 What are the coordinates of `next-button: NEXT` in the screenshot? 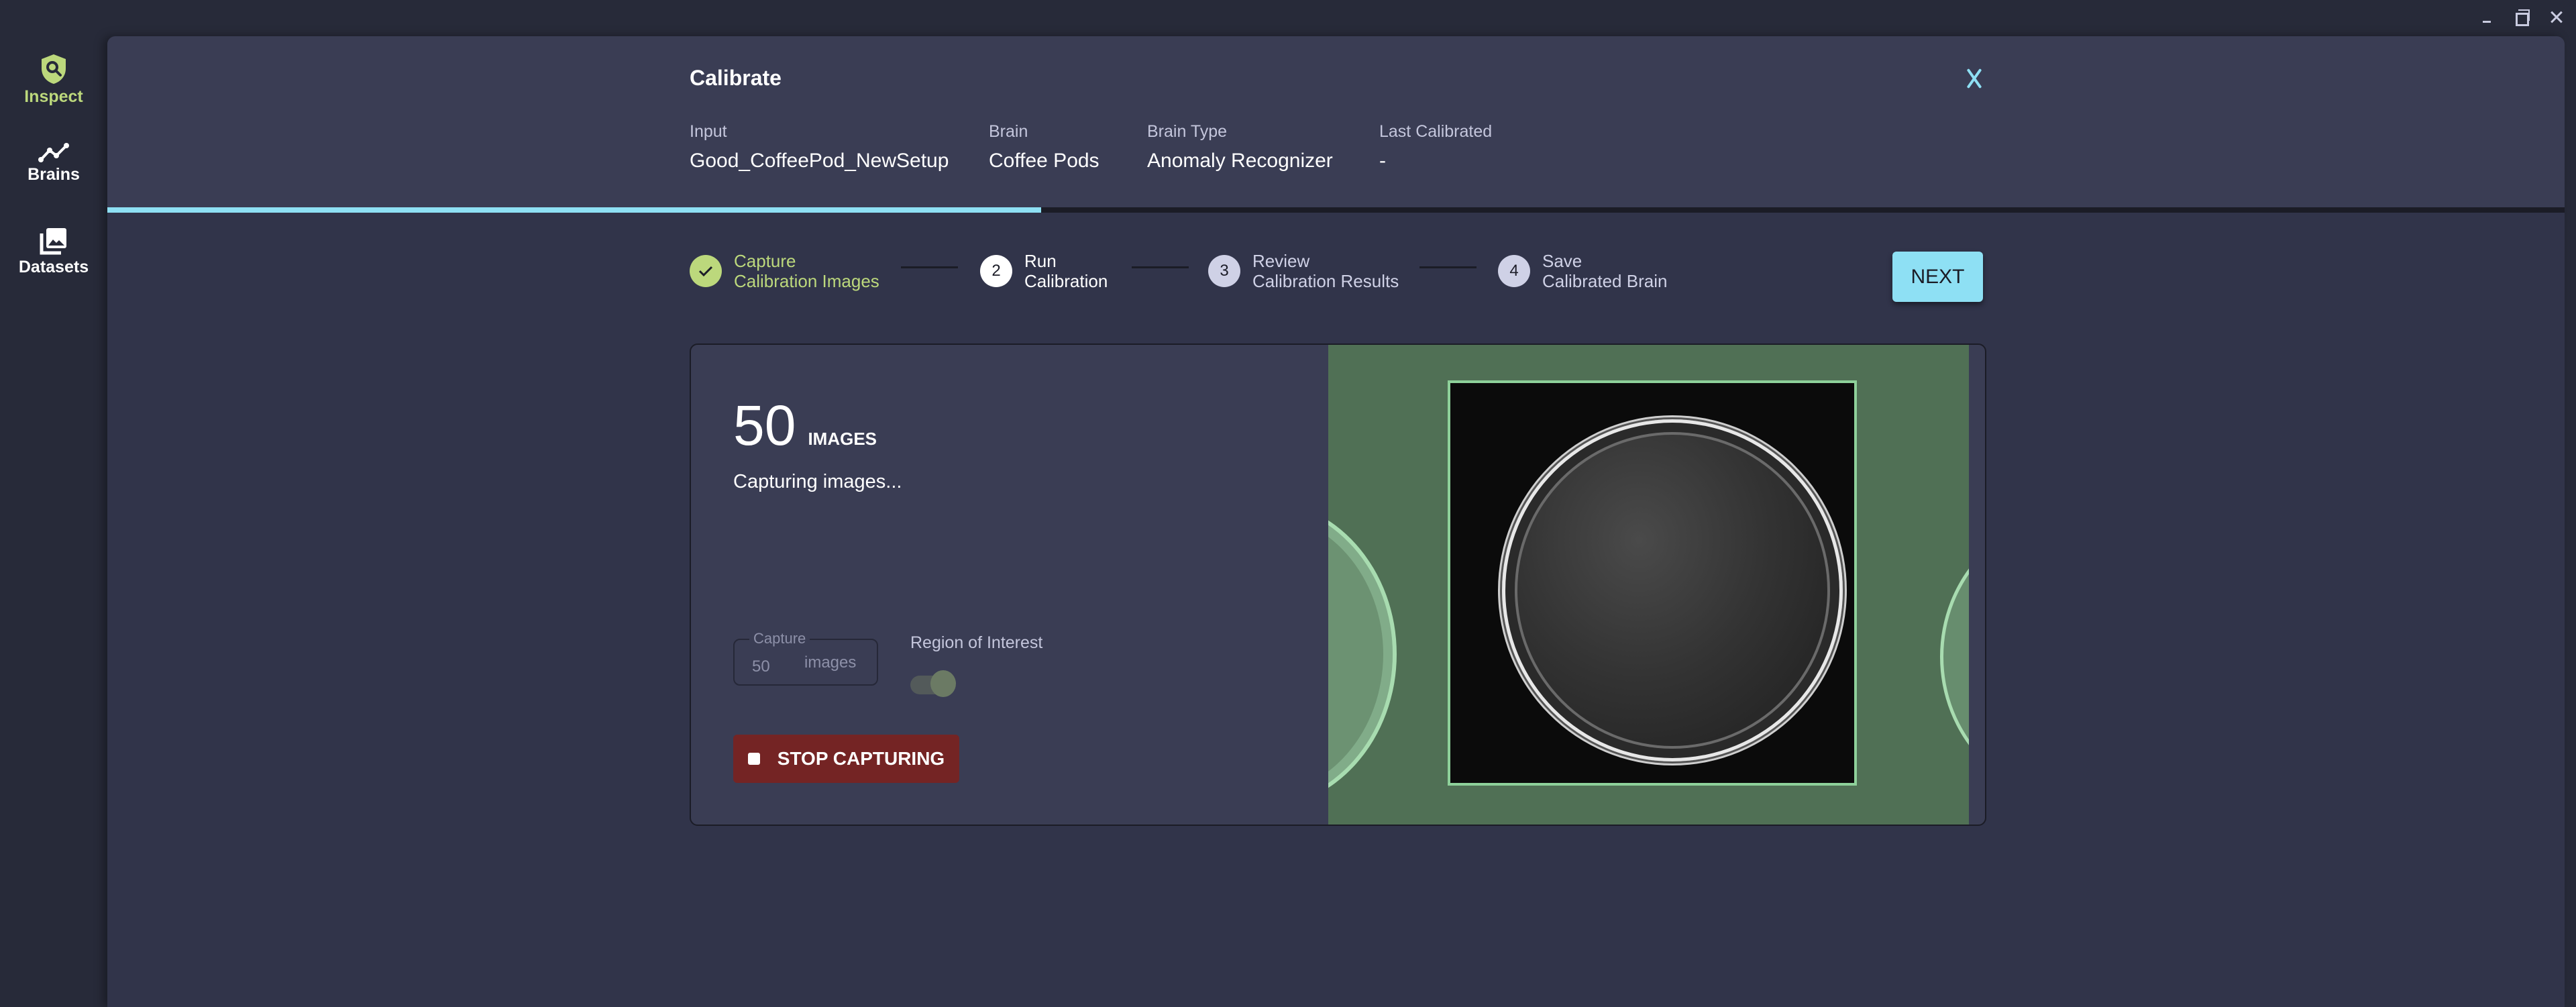 It's located at (1937, 277).